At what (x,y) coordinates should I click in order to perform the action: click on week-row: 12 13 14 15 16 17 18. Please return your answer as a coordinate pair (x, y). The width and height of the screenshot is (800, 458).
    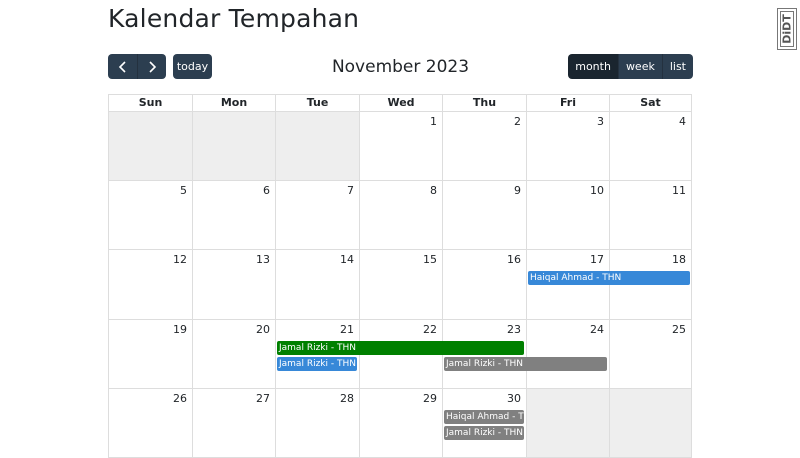
    Looking at the image, I should click on (400, 285).